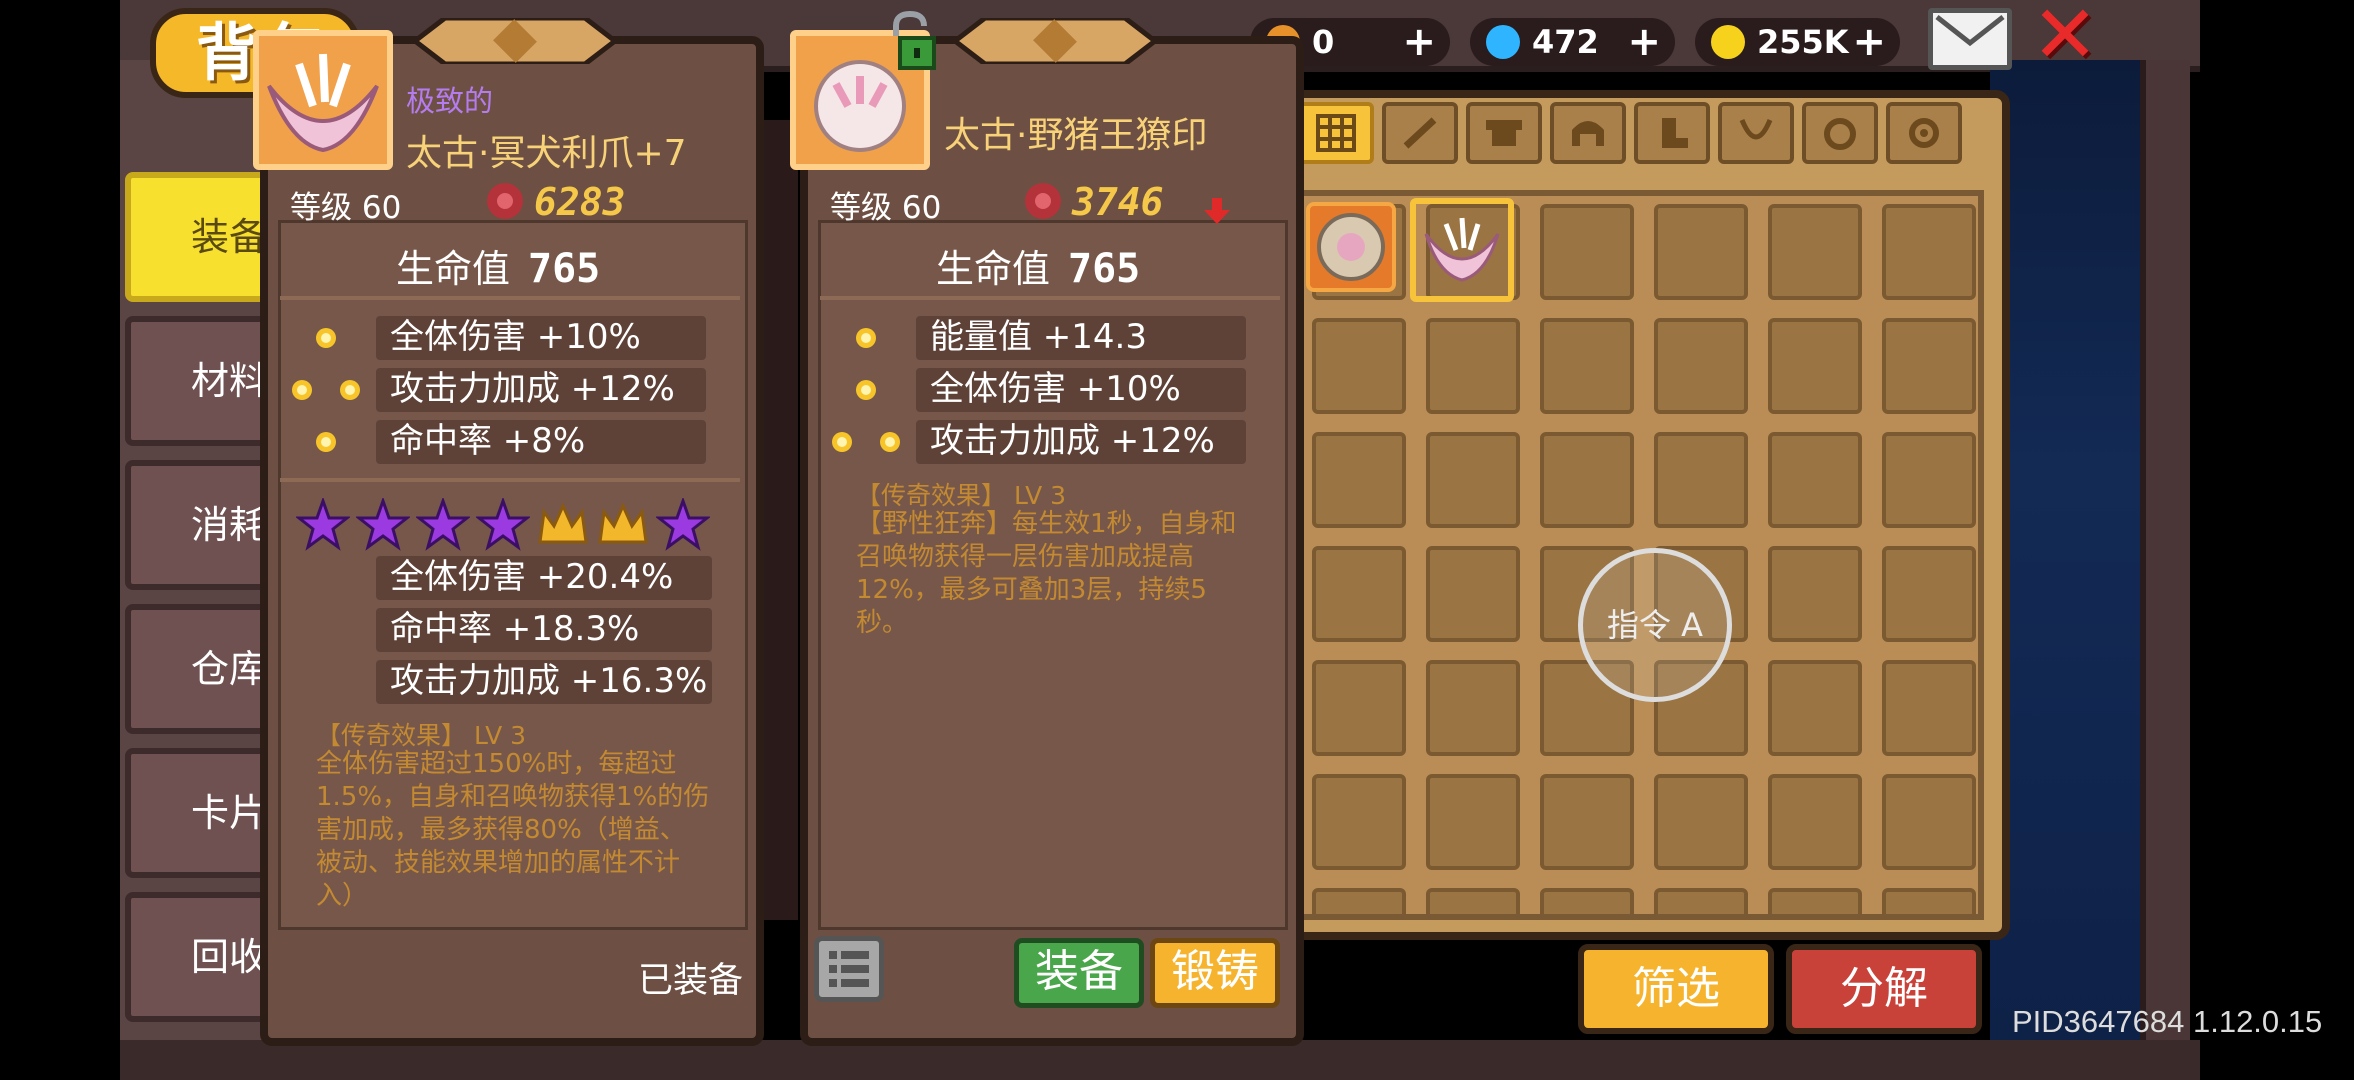 This screenshot has height=1080, width=2354. What do you see at coordinates (1351, 247) in the screenshot?
I see `inventory-item-seal` at bounding box center [1351, 247].